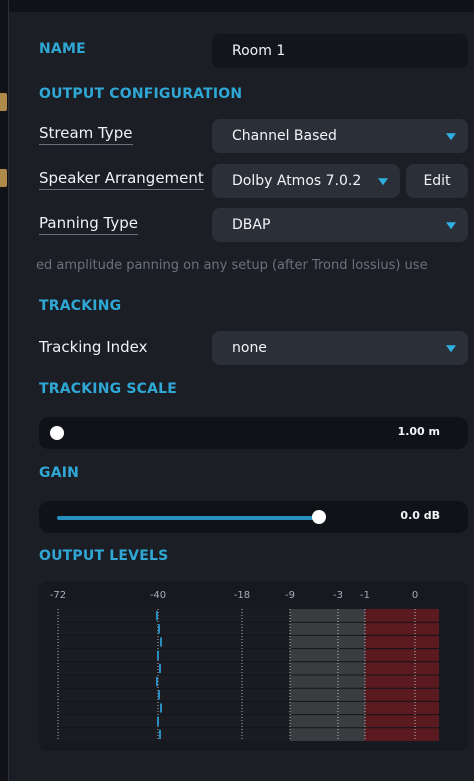 This screenshot has height=781, width=474. I want to click on speaker-arrangement-dropdown: Dolby Atmos 7.0.2, so click(306, 181).